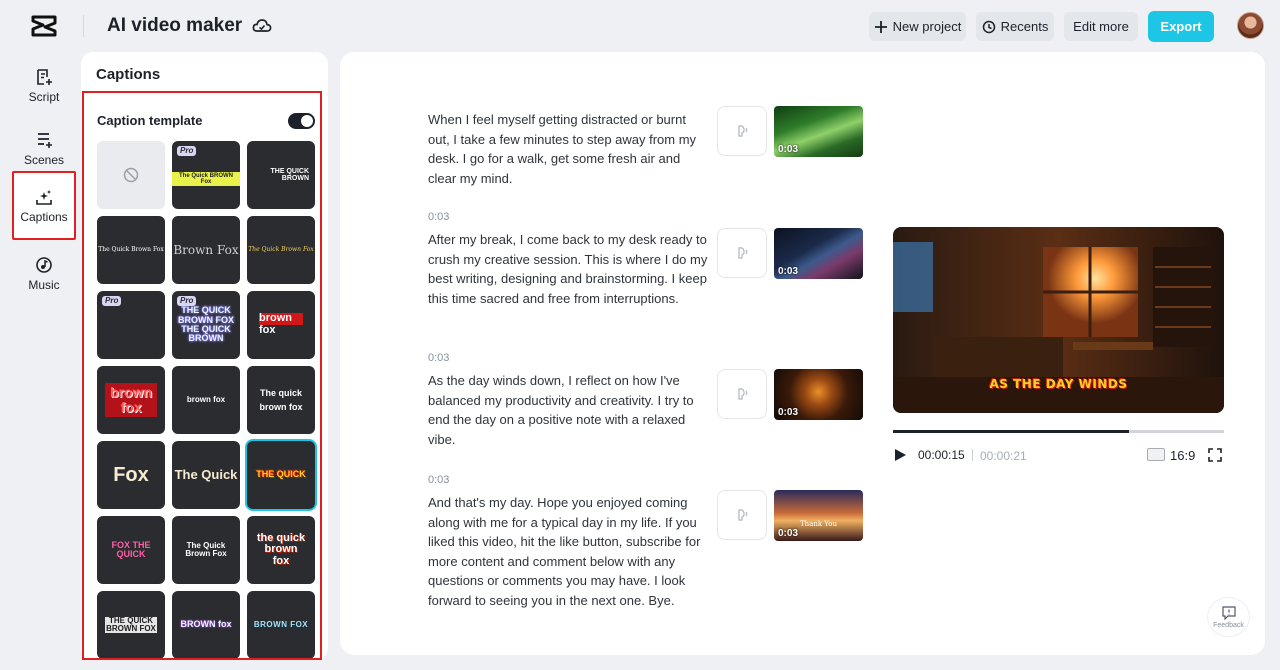 This screenshot has height=670, width=1280. I want to click on edit-more-button: Edit more, so click(1101, 26).